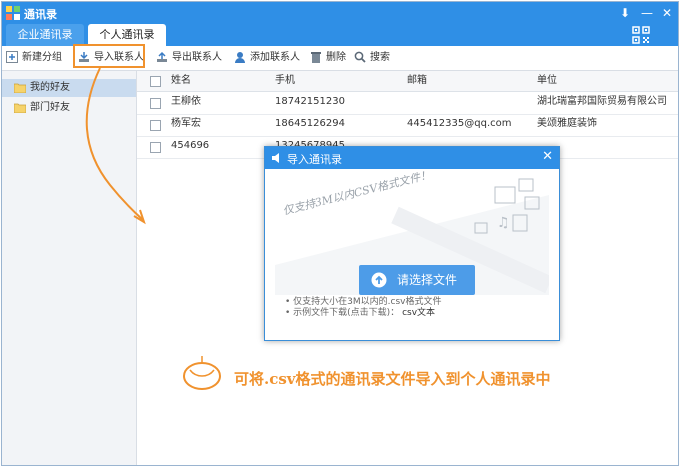  Describe the element at coordinates (314, 159) in the screenshot. I see `dialog-title: 导入通讯录` at that location.